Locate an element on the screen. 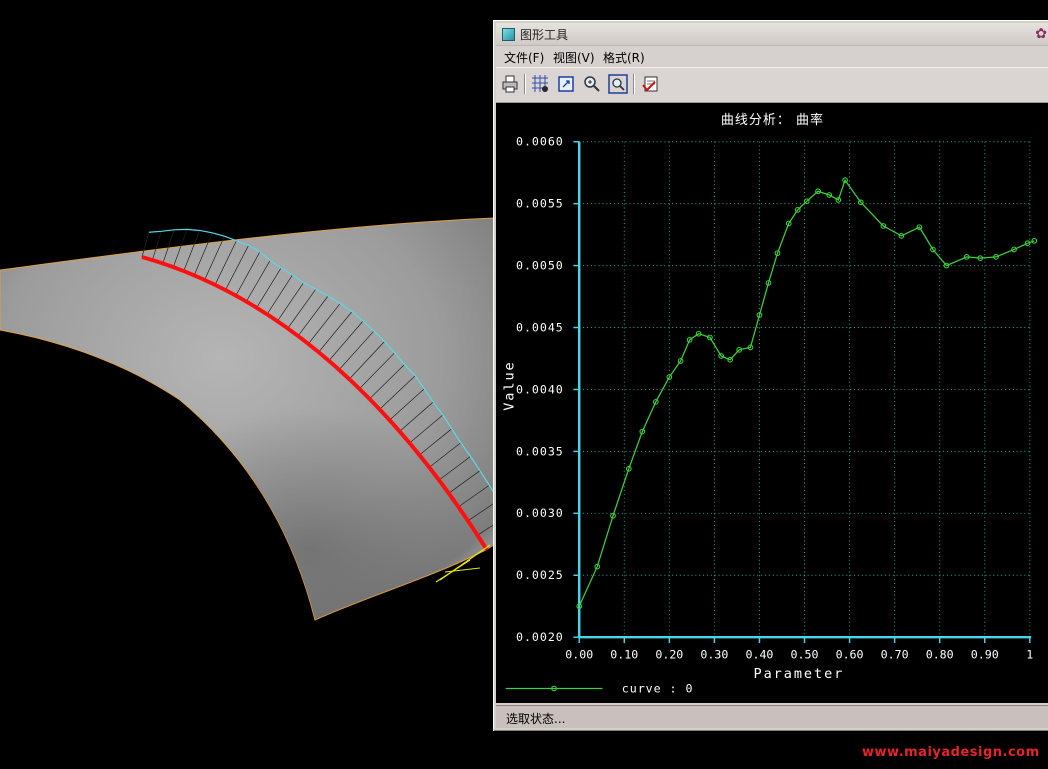 The image size is (1048, 769). watermark: www.maiyadesign.com is located at coordinates (951, 752).